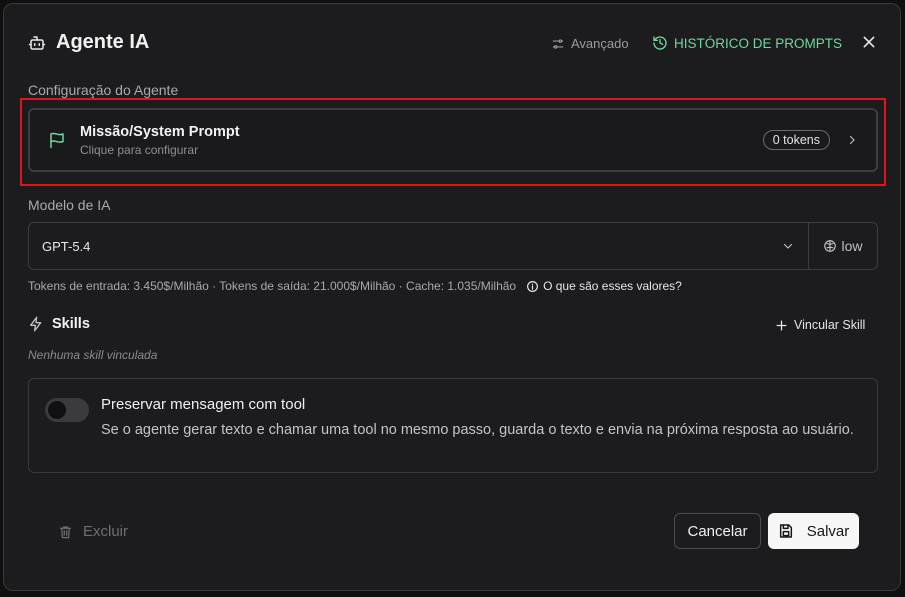 This screenshot has width=905, height=597. I want to click on trash-icon, so click(65, 532).